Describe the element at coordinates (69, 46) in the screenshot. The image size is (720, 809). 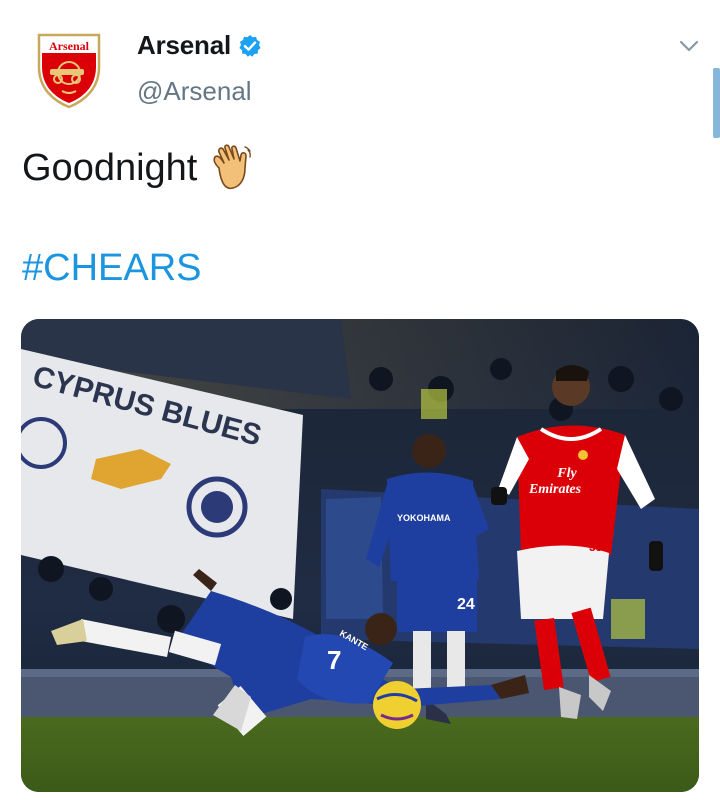
I see `svg-text: Arsenal` at that location.